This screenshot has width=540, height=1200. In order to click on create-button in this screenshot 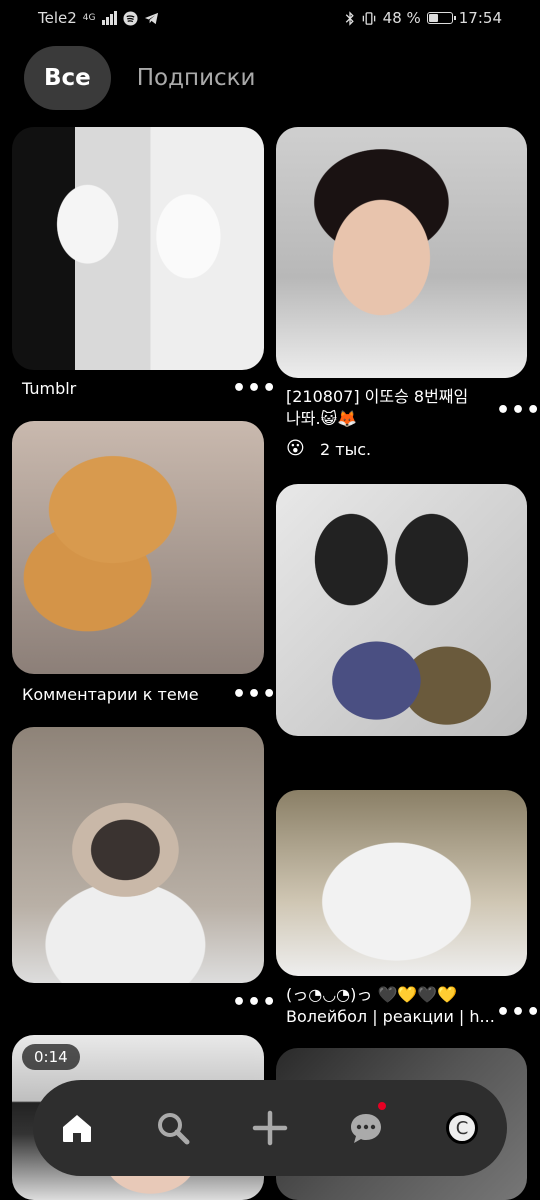, I will do `click(270, 1128)`.